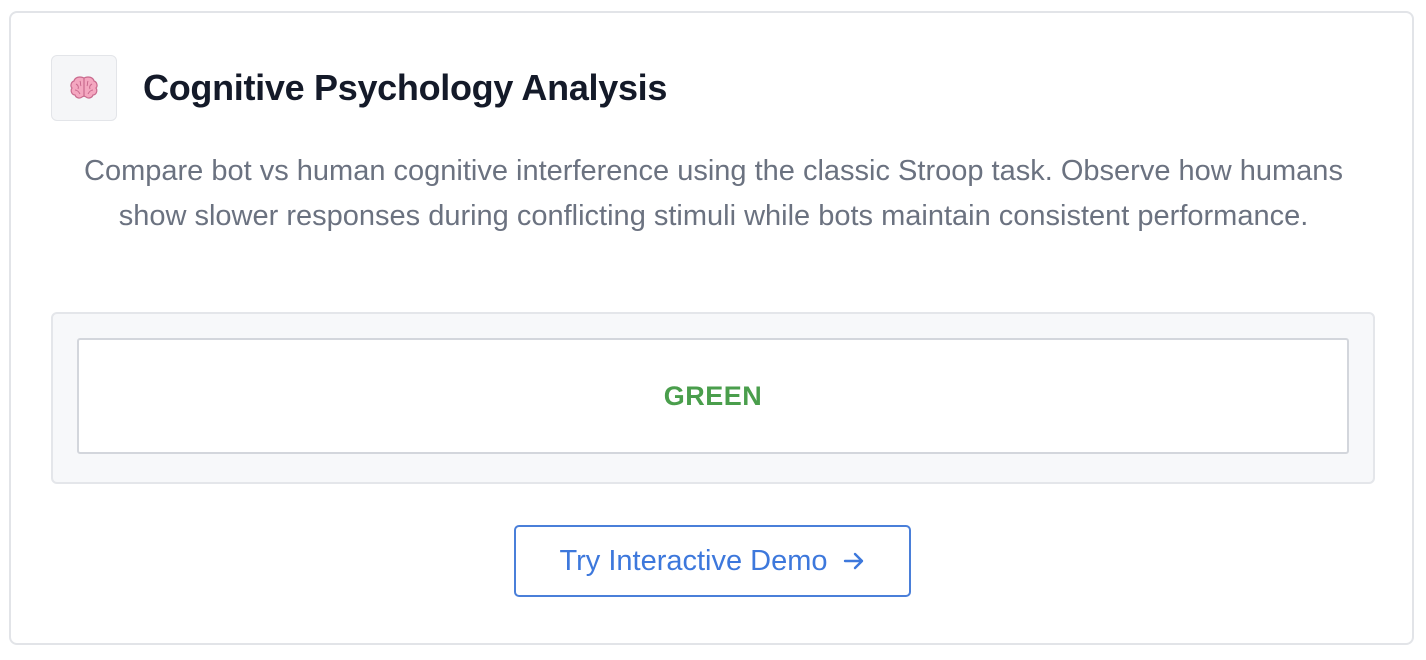 This screenshot has width=1426, height=660. I want to click on try-interactive-demo-button: Try Interactive Demo, so click(712, 561).